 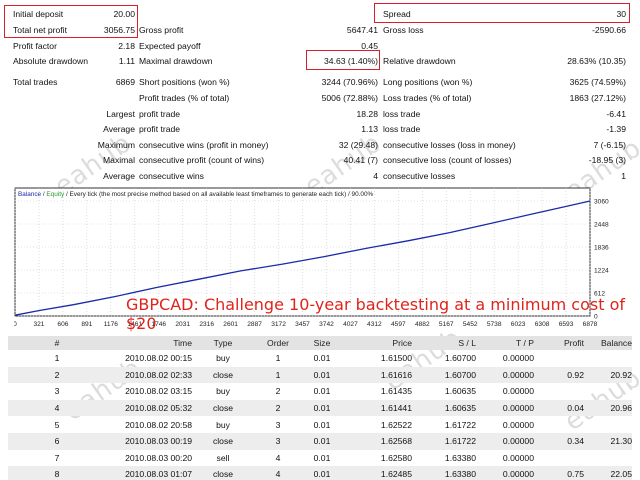 What do you see at coordinates (322, 343) in the screenshot?
I see `column-header: Size` at bounding box center [322, 343].